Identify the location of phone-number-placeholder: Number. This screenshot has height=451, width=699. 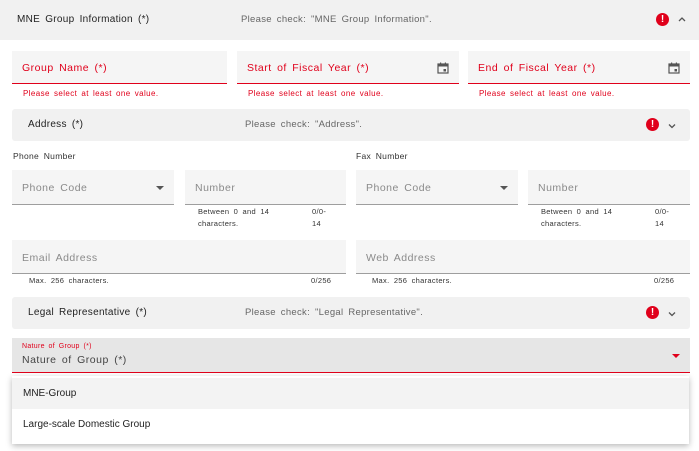
(215, 188).